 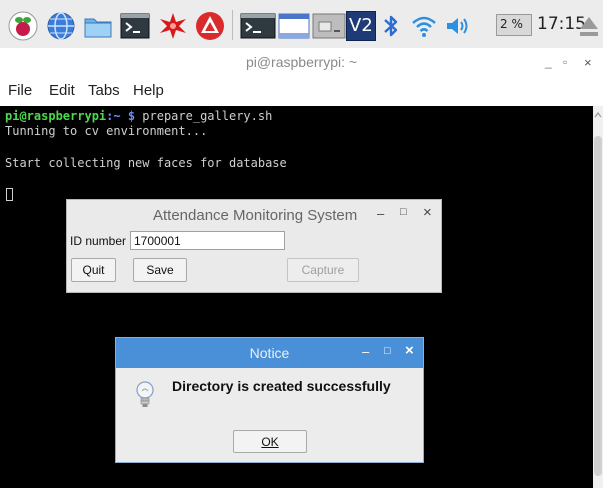 What do you see at coordinates (145, 395) in the screenshot?
I see `lightbulb-icon` at bounding box center [145, 395].